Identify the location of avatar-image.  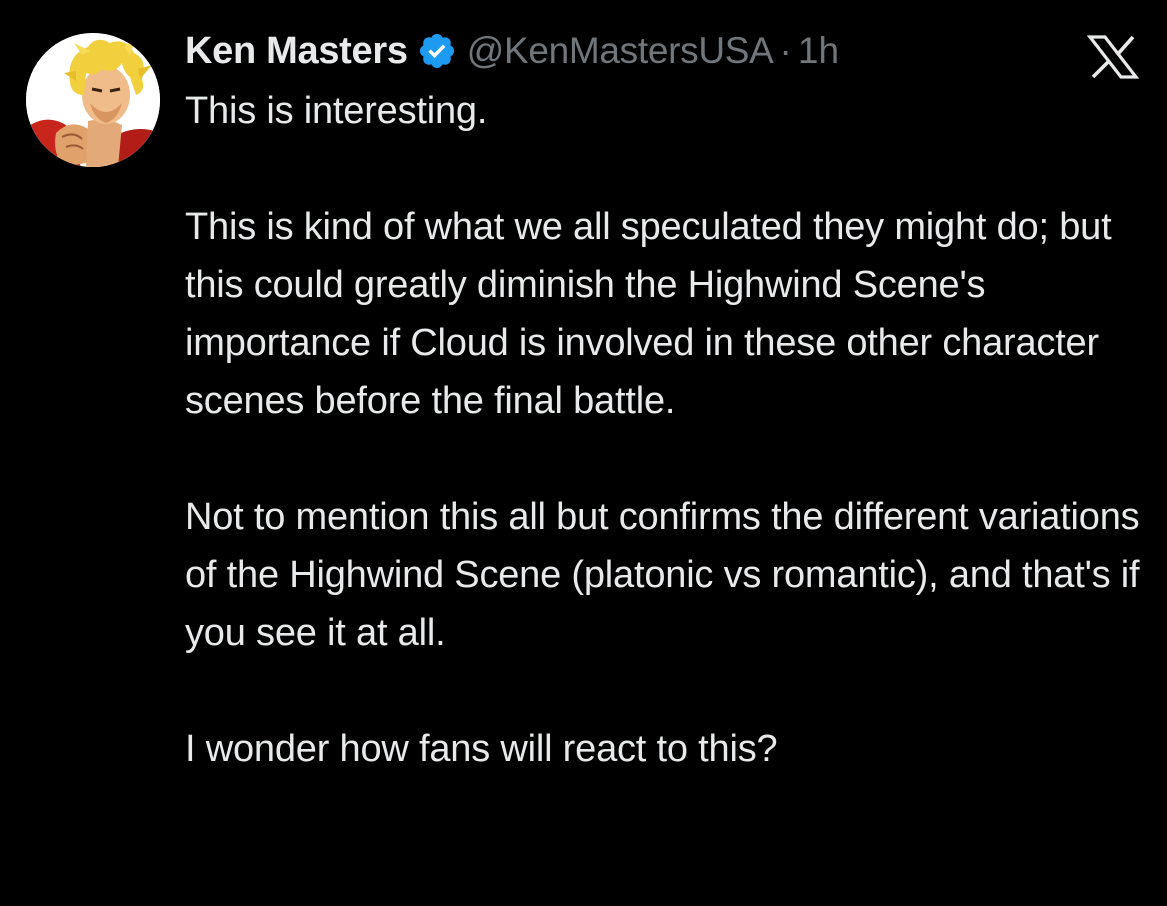
(93, 100).